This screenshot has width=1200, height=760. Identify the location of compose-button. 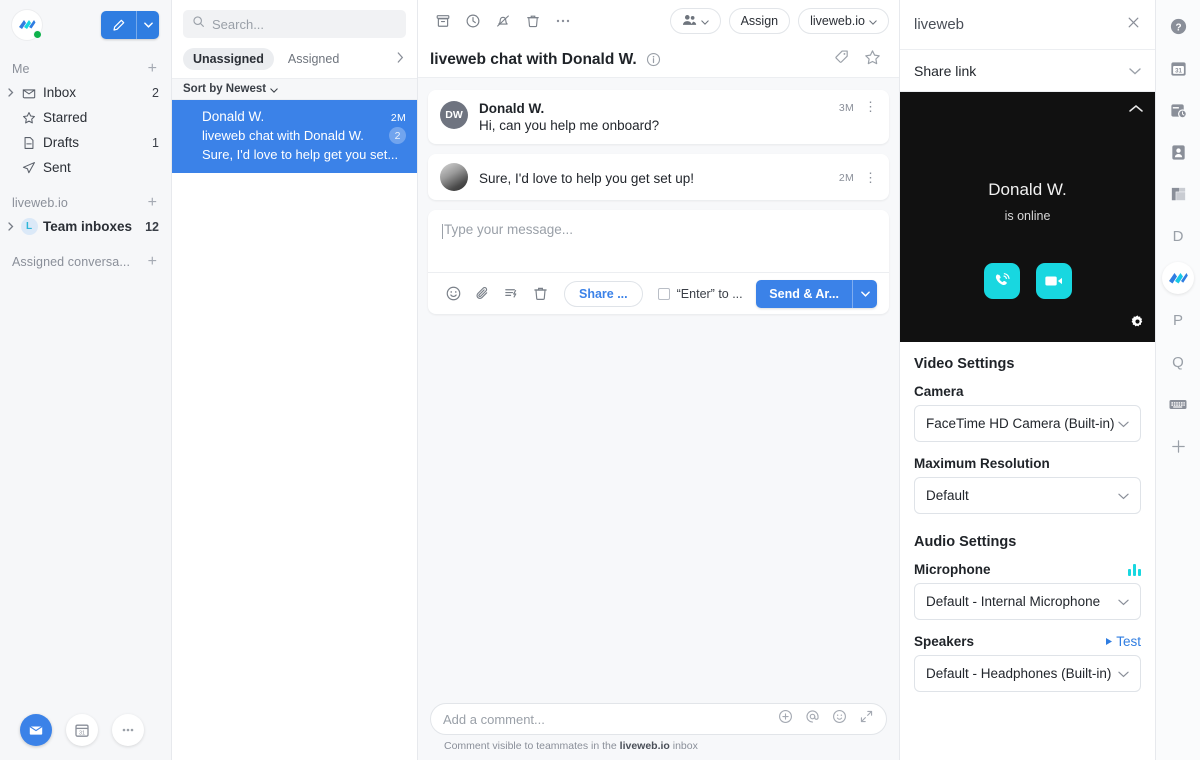
(119, 25).